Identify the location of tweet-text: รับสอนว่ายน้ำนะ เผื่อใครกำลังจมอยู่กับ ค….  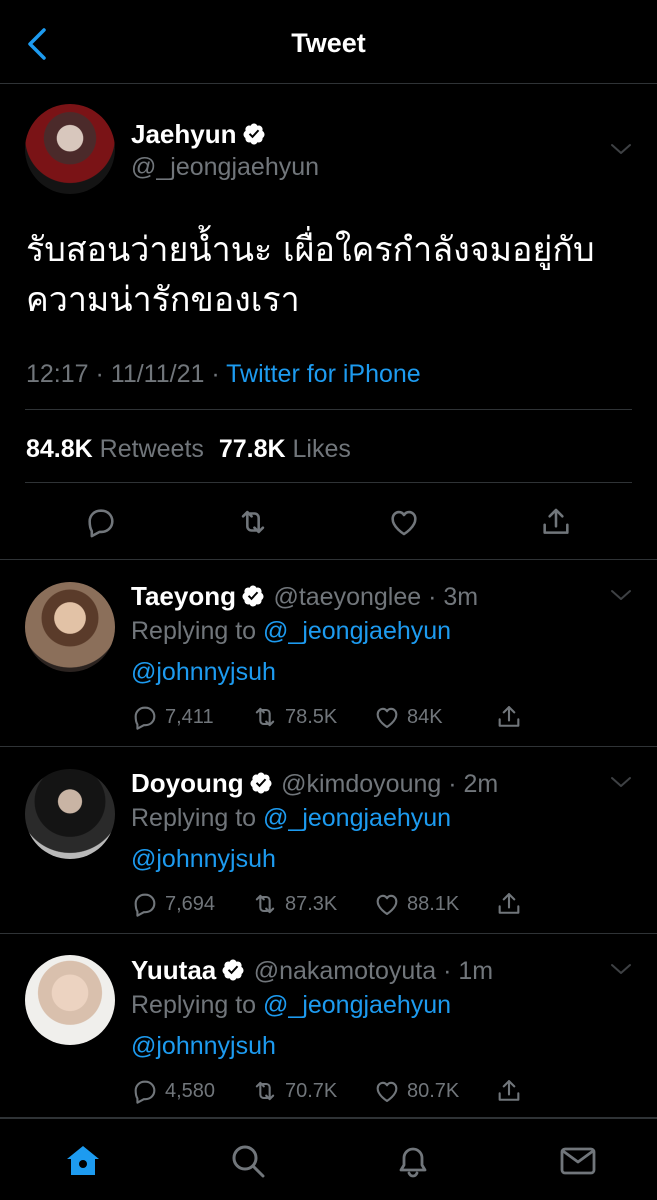
(331, 275).